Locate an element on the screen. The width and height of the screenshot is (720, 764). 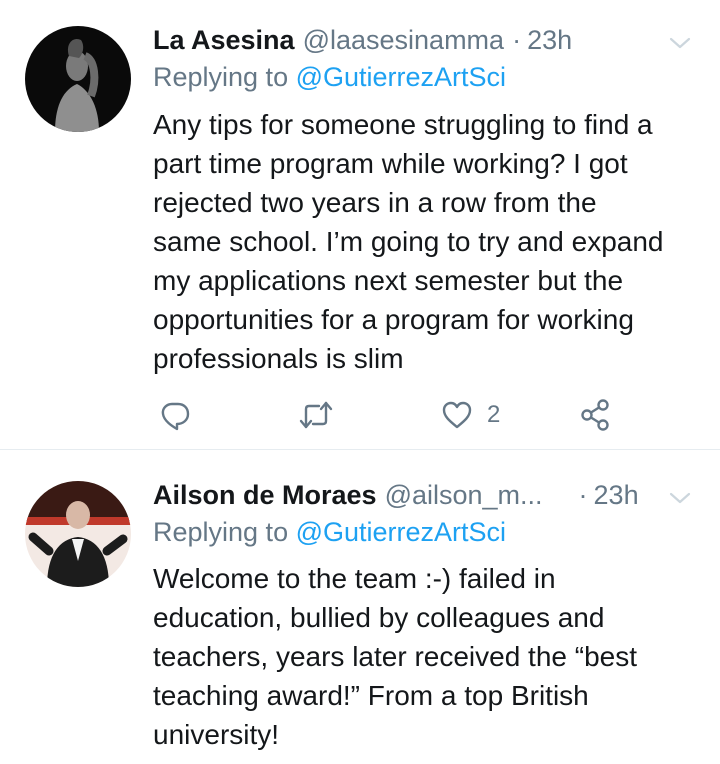
tweet-header: Ailson de Moraes @ailson_m... · 23h is located at coordinates (396, 495).